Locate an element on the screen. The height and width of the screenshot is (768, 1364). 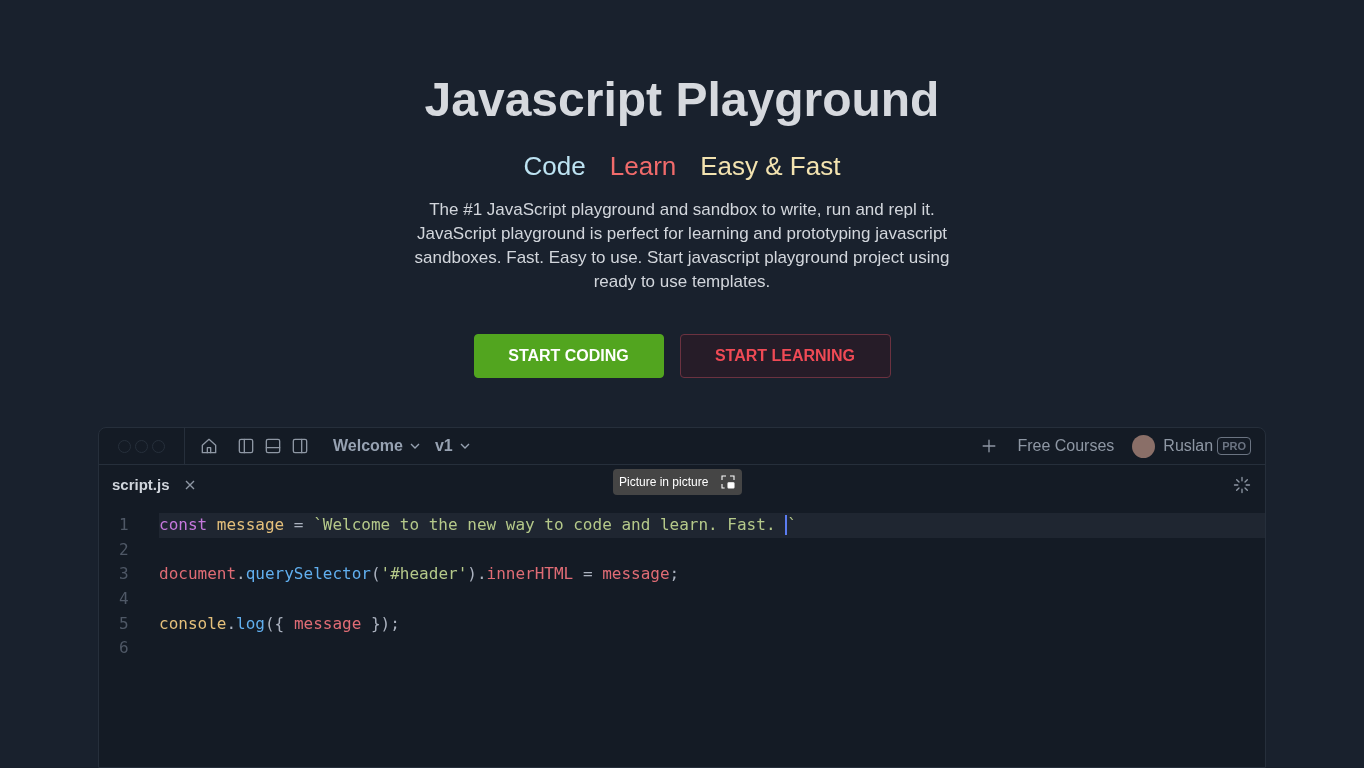
tagline: Learn is located at coordinates (643, 166).